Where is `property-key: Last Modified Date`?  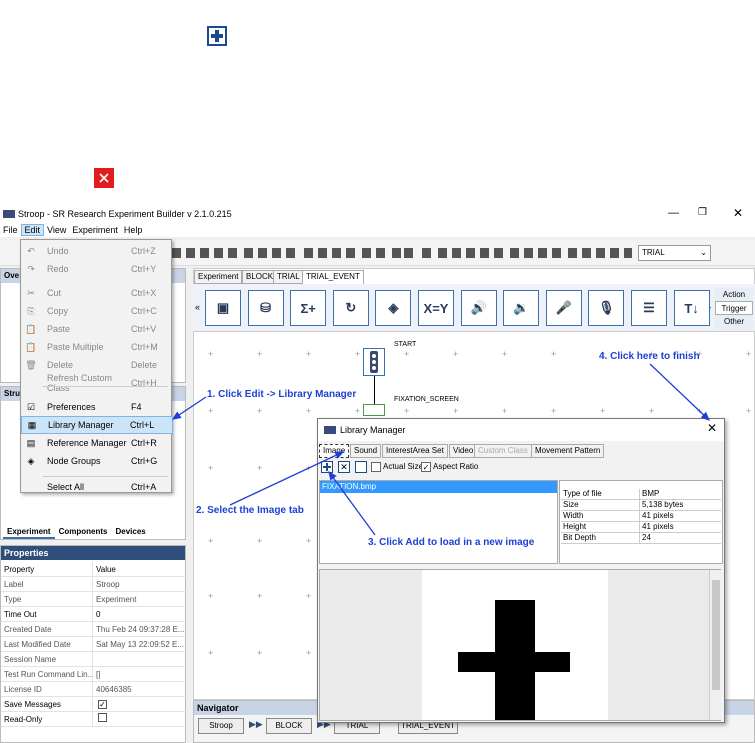
property-key: Last Modified Date is located at coordinates (47, 644).